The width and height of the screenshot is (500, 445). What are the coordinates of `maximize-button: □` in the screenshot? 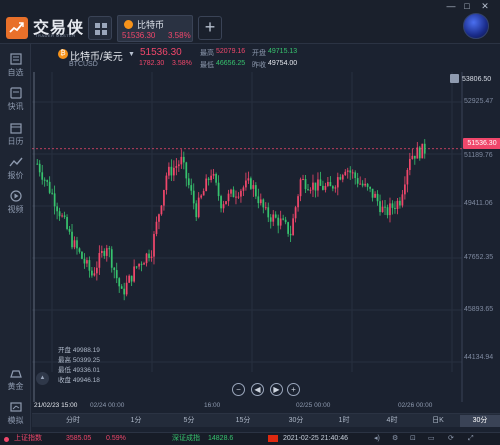 It's located at (467, 6).